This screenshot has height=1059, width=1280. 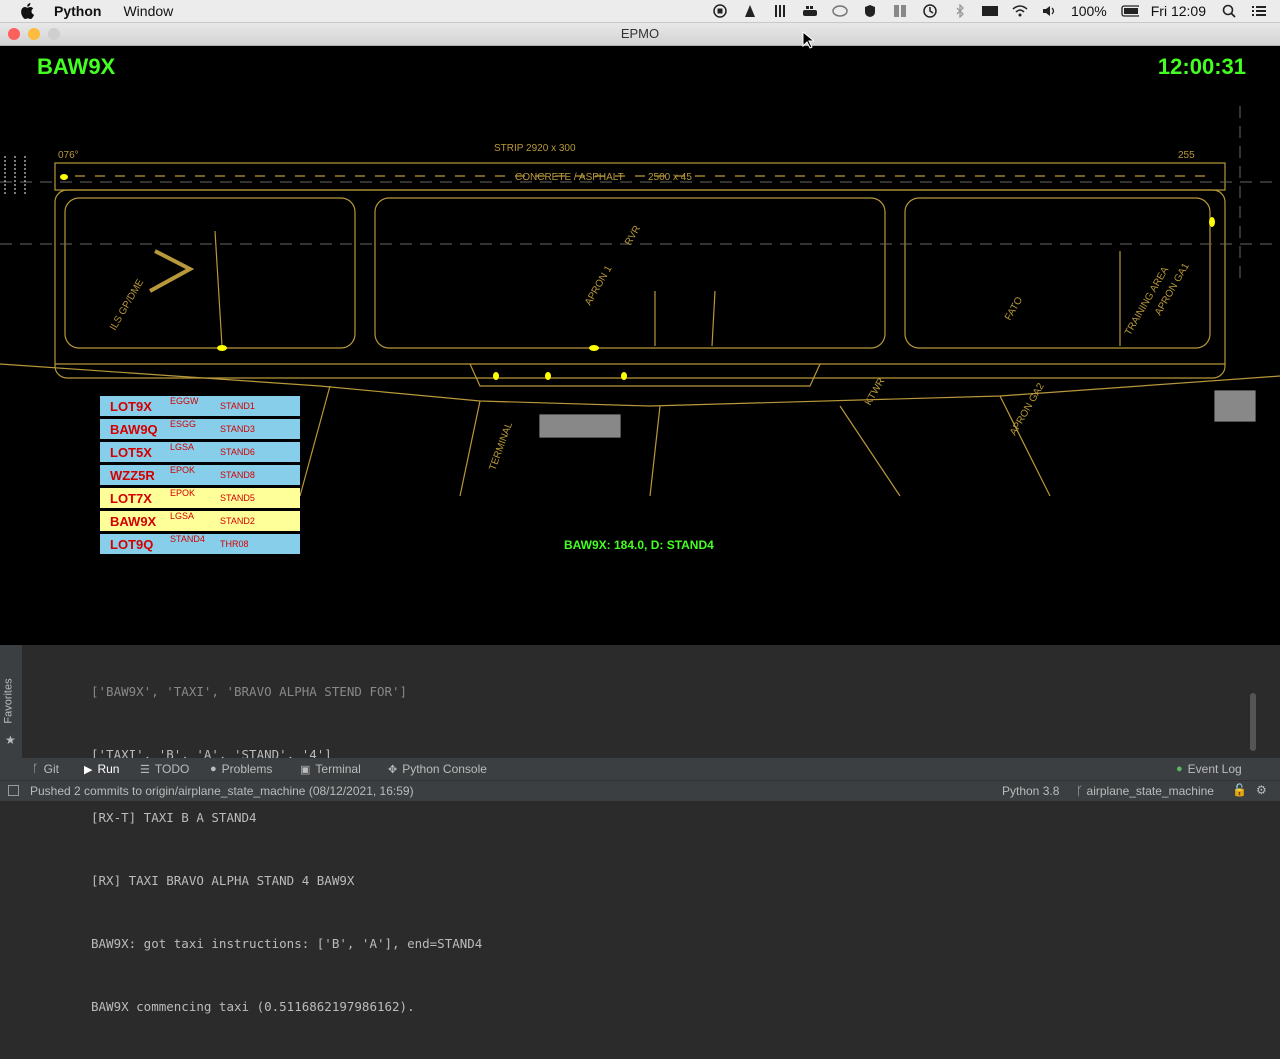 I want to click on minimize-window-button, so click(x=34, y=34).